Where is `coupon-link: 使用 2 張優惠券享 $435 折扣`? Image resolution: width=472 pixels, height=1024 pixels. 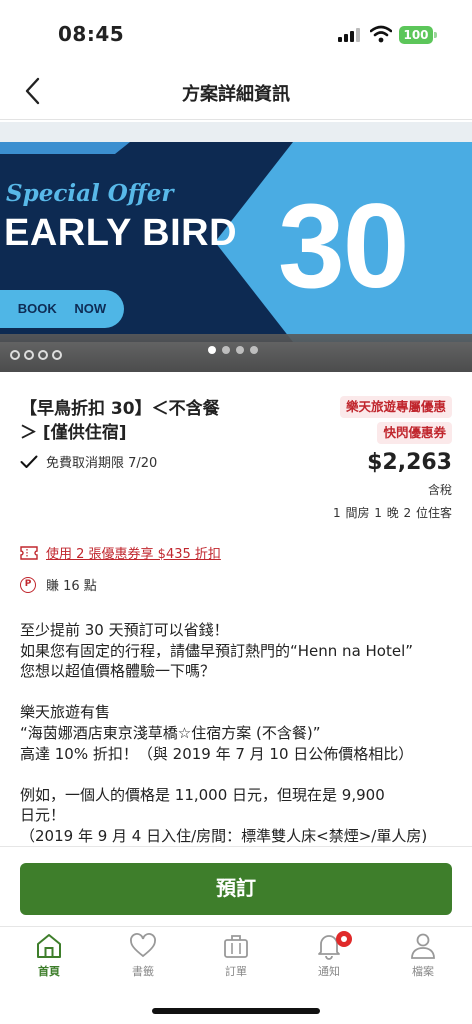 coupon-link: 使用 2 張優惠券享 $435 折扣 is located at coordinates (133, 552).